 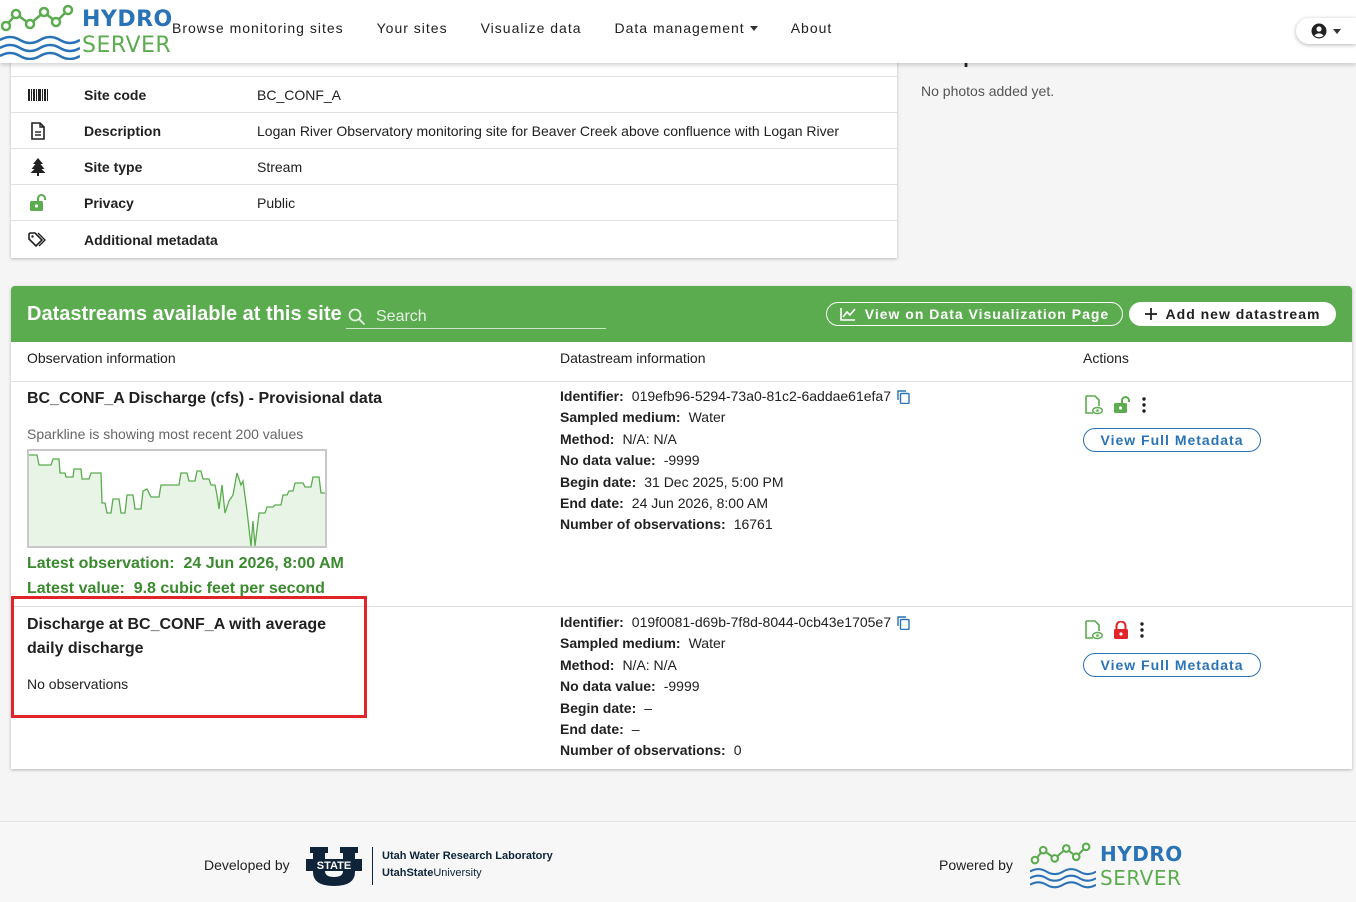 What do you see at coordinates (151, 239) in the screenshot?
I see `additional-metadata-label: Additional metadata` at bounding box center [151, 239].